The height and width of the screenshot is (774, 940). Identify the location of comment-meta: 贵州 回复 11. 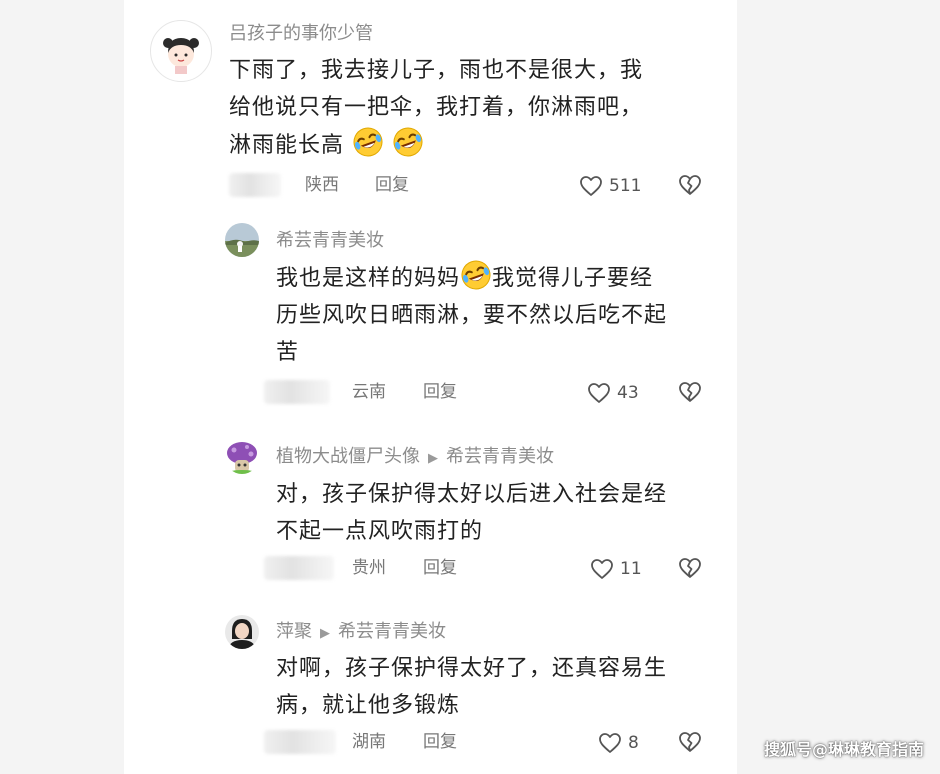
(494, 568).